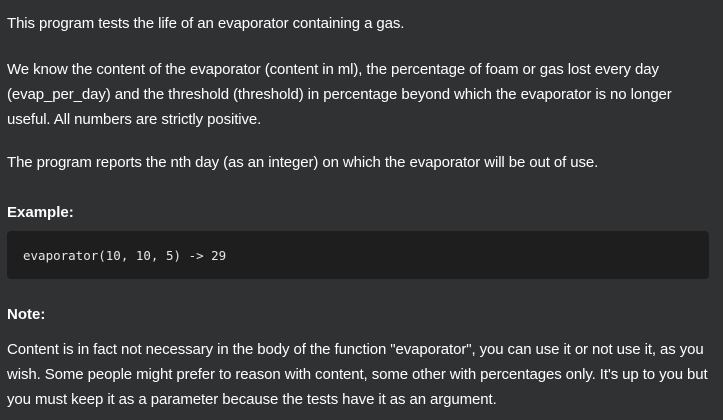 This screenshot has height=420, width=723. Describe the element at coordinates (125, 255) in the screenshot. I see `example-code: evaporator(10, 10, 5) -> 29` at that location.